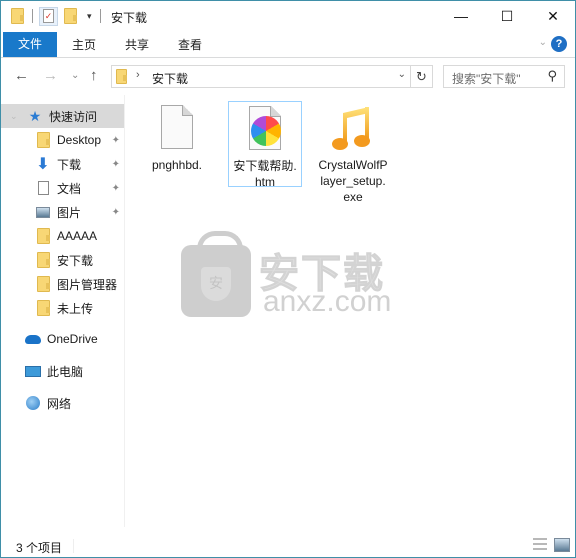 Image resolution: width=576 pixels, height=558 pixels. Describe the element at coordinates (75, 260) in the screenshot. I see `sidebar-item-label: 安下载` at that location.